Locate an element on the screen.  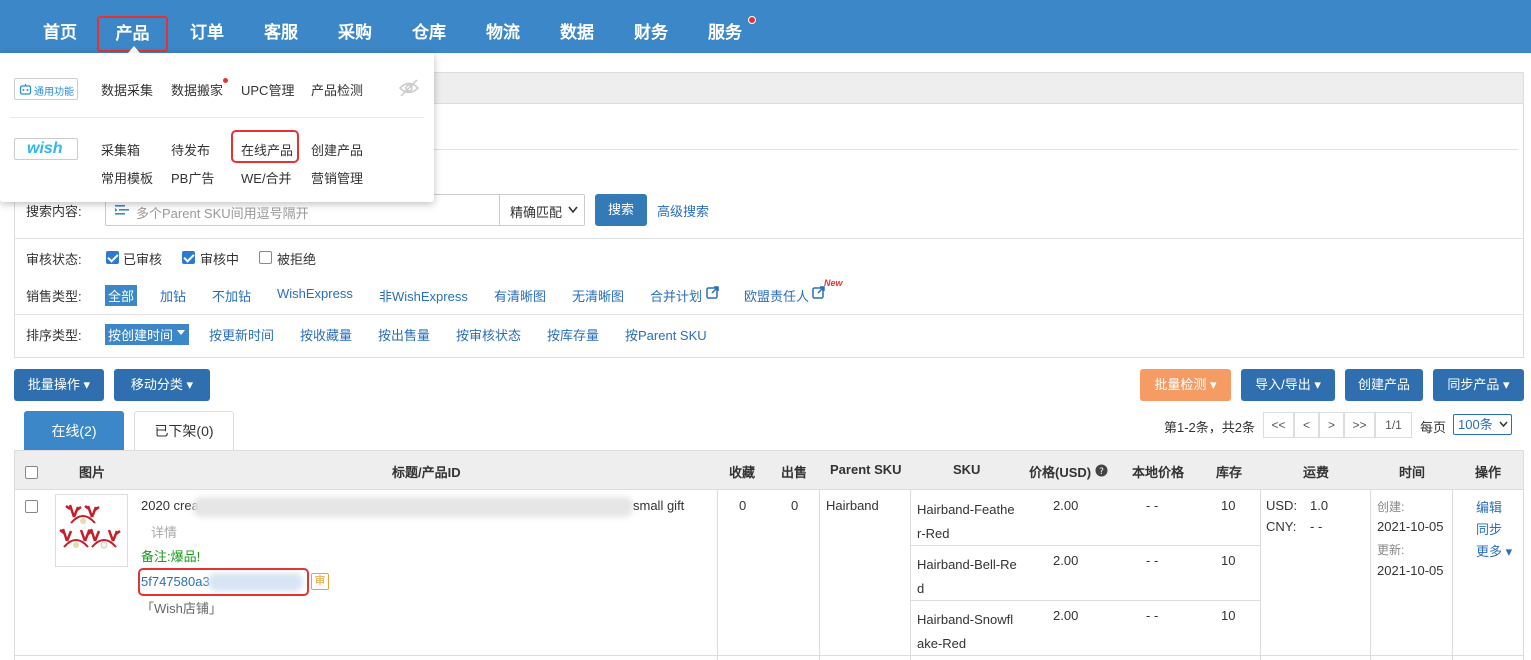
pager-next: > is located at coordinates (1331, 425).